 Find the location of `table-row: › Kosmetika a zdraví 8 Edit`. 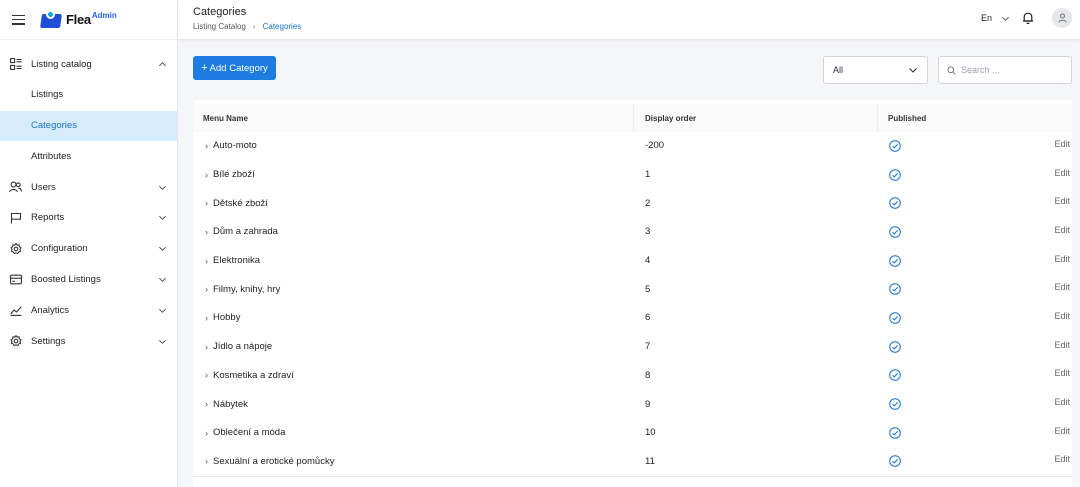

table-row: › Kosmetika a zdraví 8 Edit is located at coordinates (632, 376).